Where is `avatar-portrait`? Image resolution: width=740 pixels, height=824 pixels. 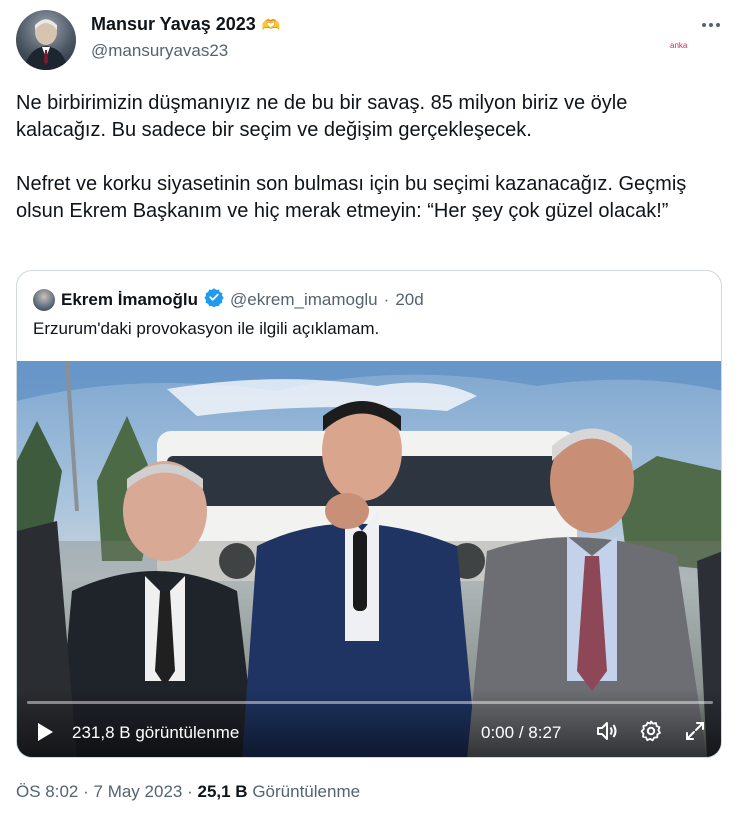 avatar-portrait is located at coordinates (46, 44).